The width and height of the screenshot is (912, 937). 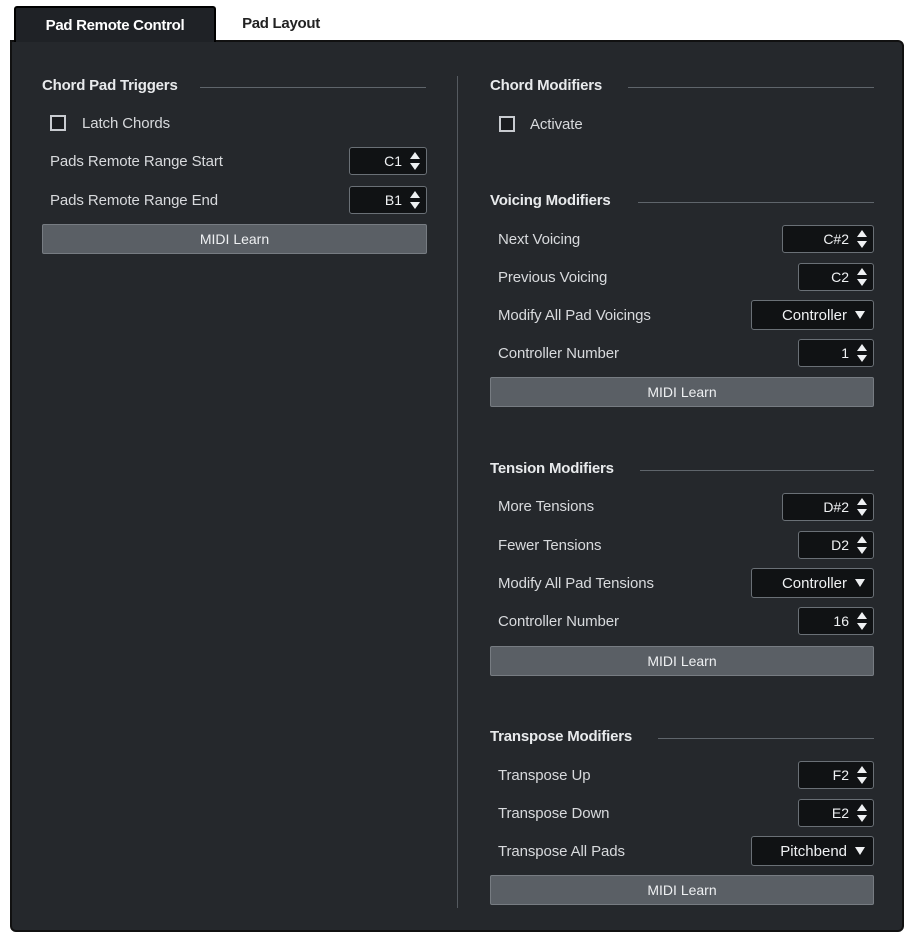 I want to click on modify-all-voicings-label: Modify All Pad Voicings, so click(x=574, y=315).